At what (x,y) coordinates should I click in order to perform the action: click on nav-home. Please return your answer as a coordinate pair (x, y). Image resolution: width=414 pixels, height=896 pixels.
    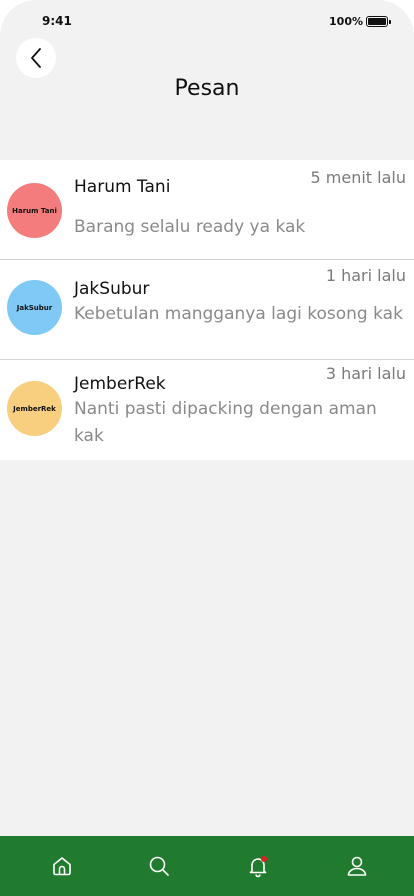
    Looking at the image, I should click on (62, 866).